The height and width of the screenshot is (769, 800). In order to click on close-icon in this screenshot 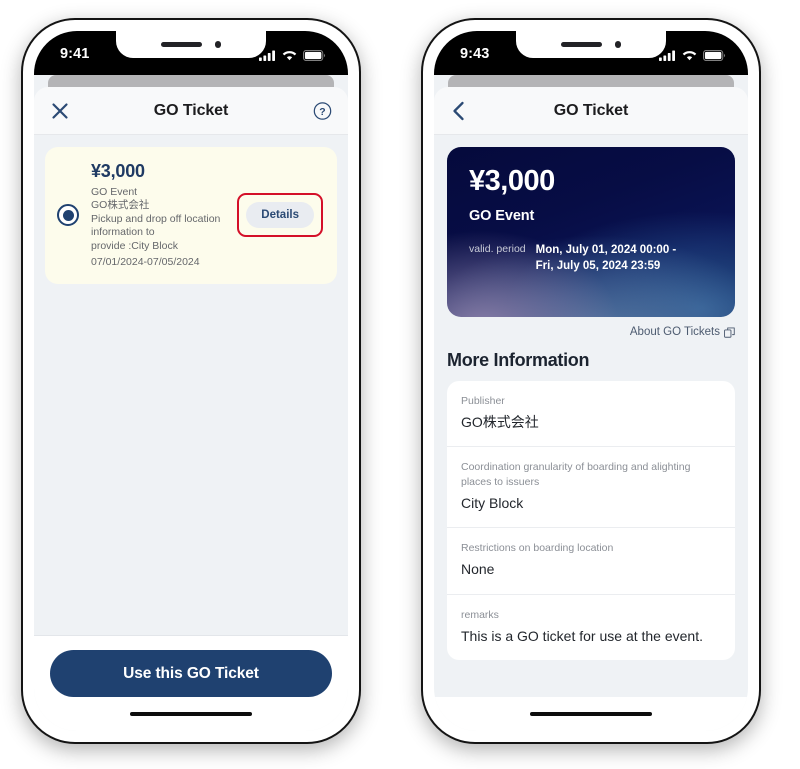, I will do `click(60, 110)`.